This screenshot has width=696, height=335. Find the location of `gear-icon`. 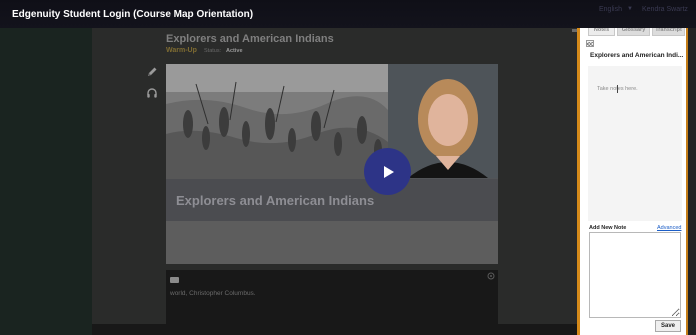

gear-icon is located at coordinates (491, 276).